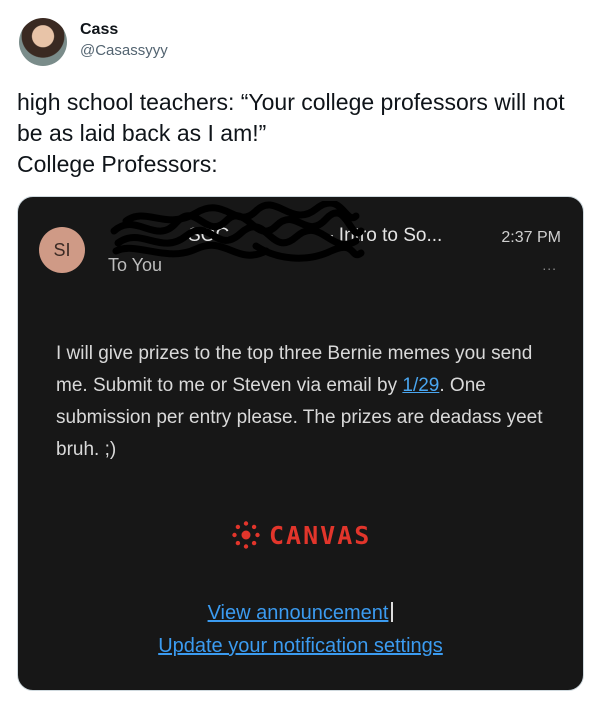  What do you see at coordinates (99, 30) in the screenshot?
I see `tweet-display-name: Cass` at bounding box center [99, 30].